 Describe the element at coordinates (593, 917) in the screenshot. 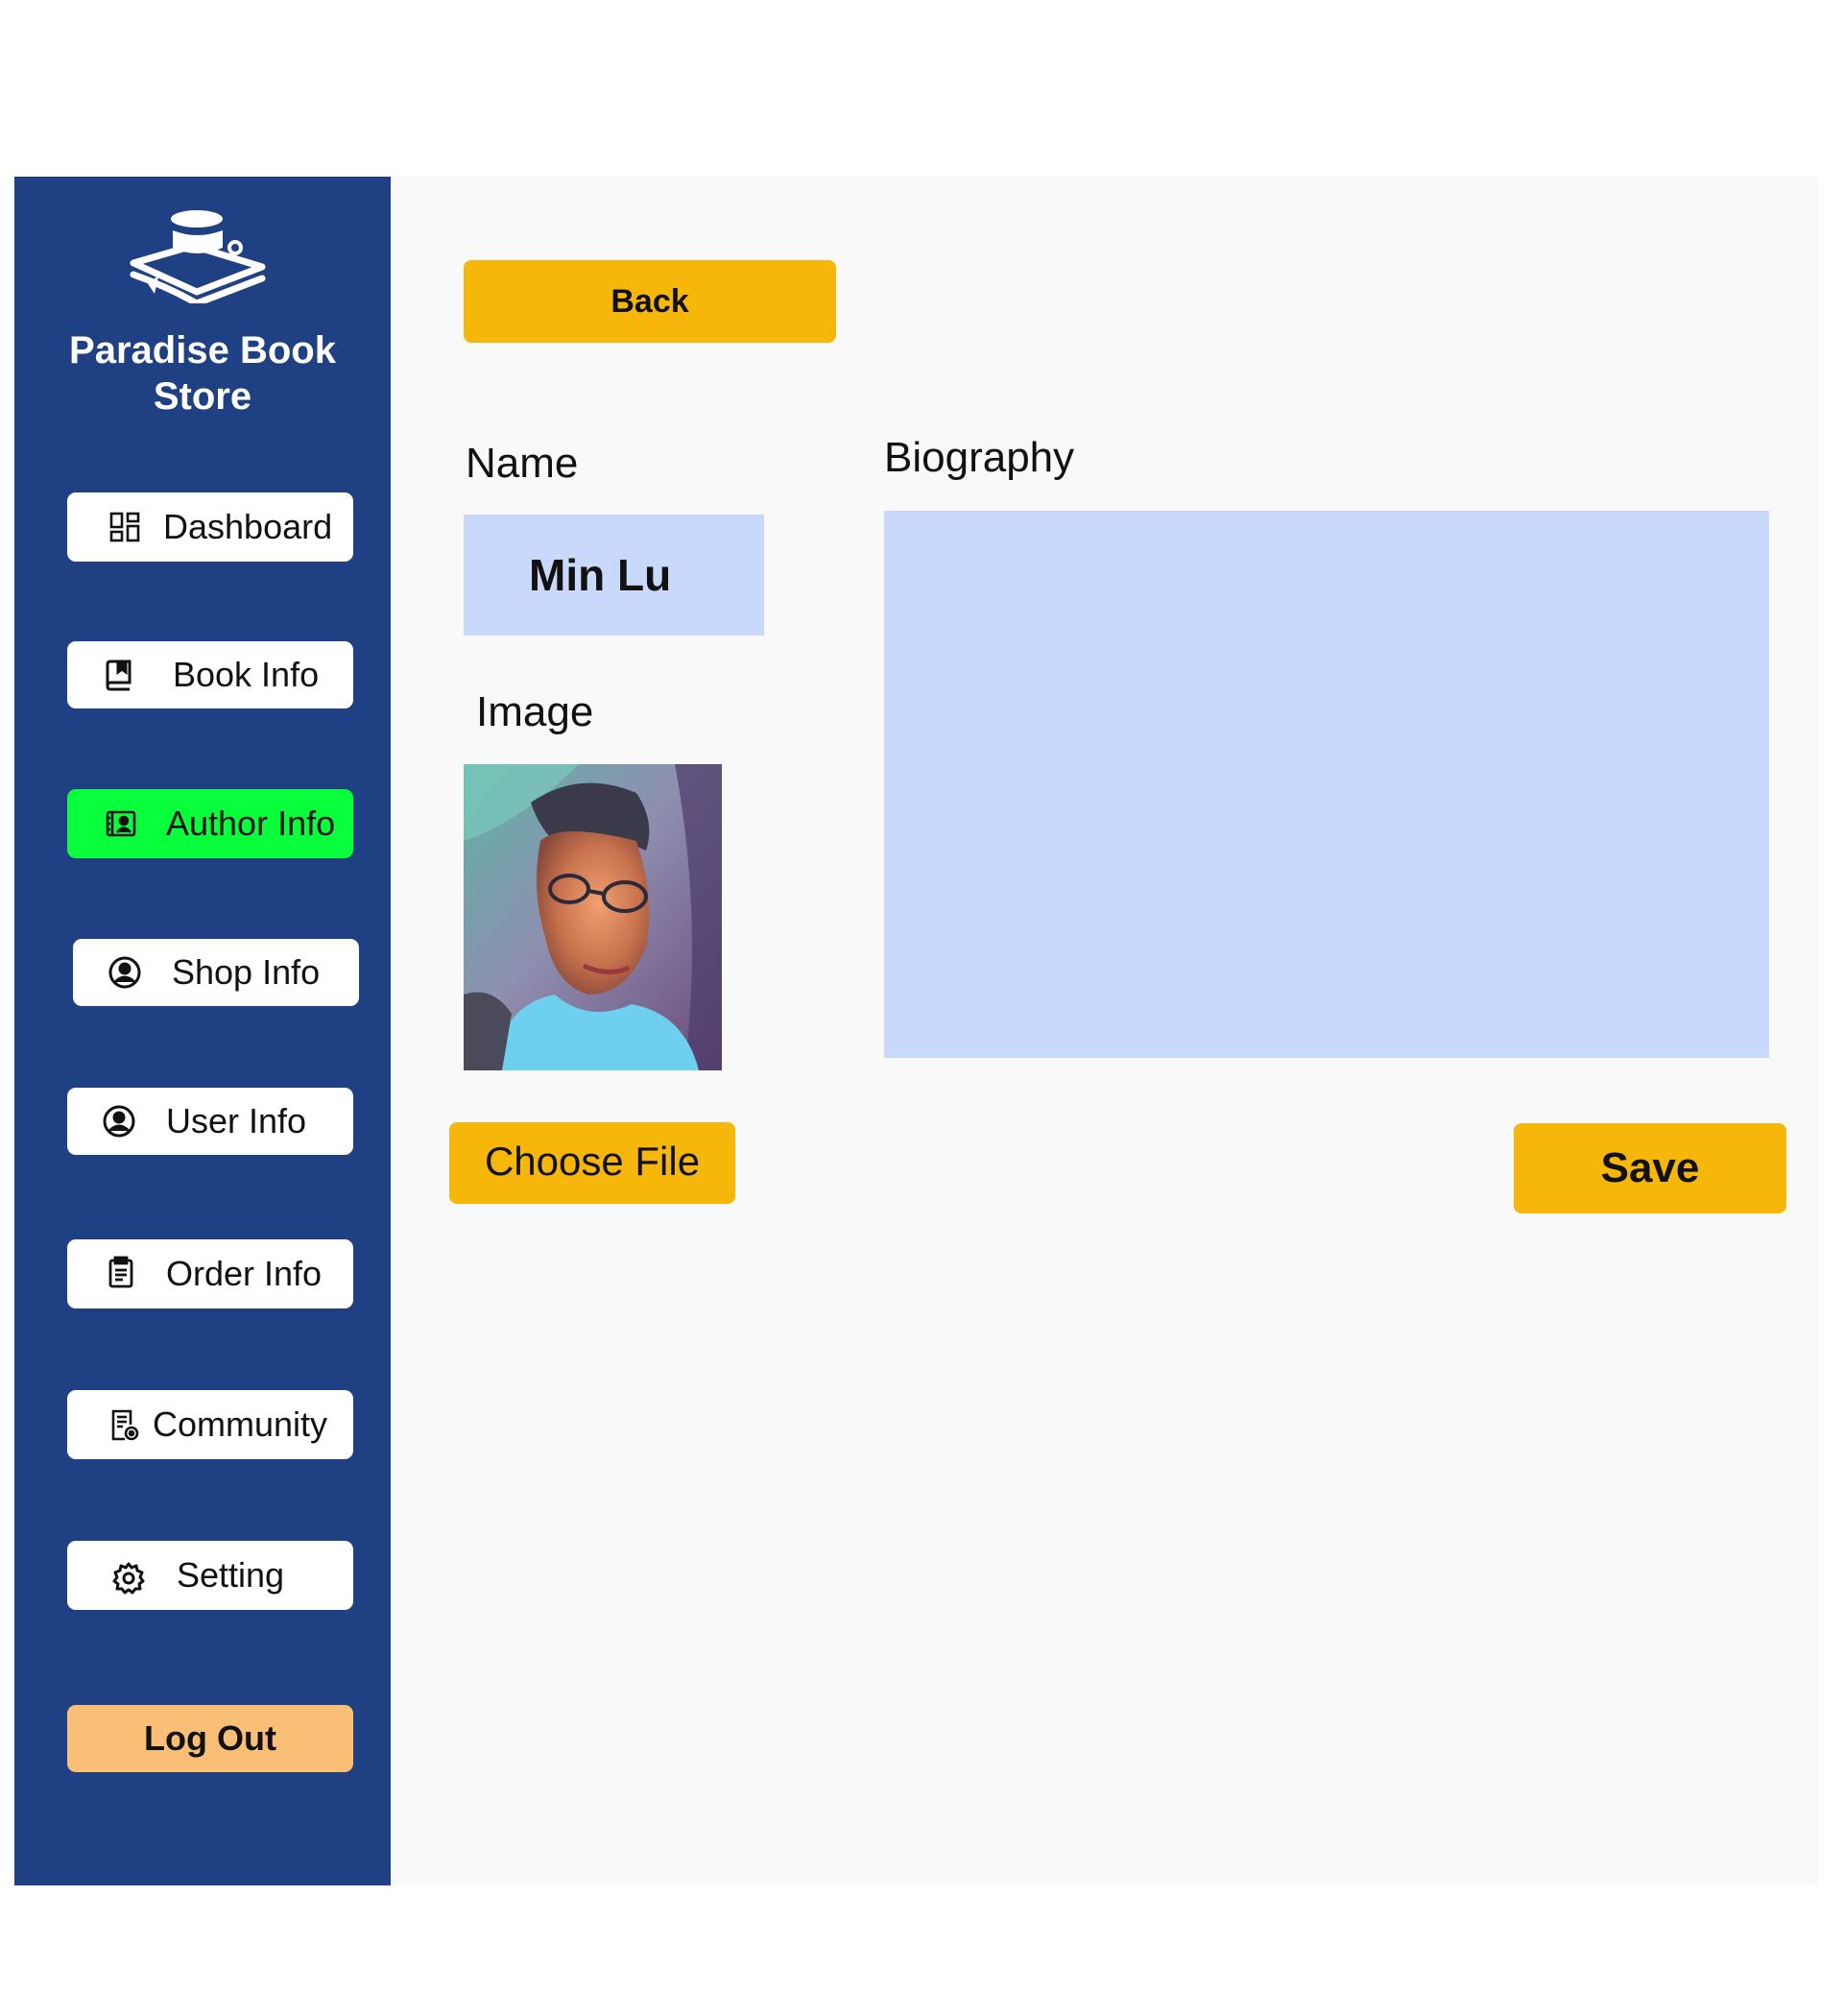

I see `author-photo` at that location.